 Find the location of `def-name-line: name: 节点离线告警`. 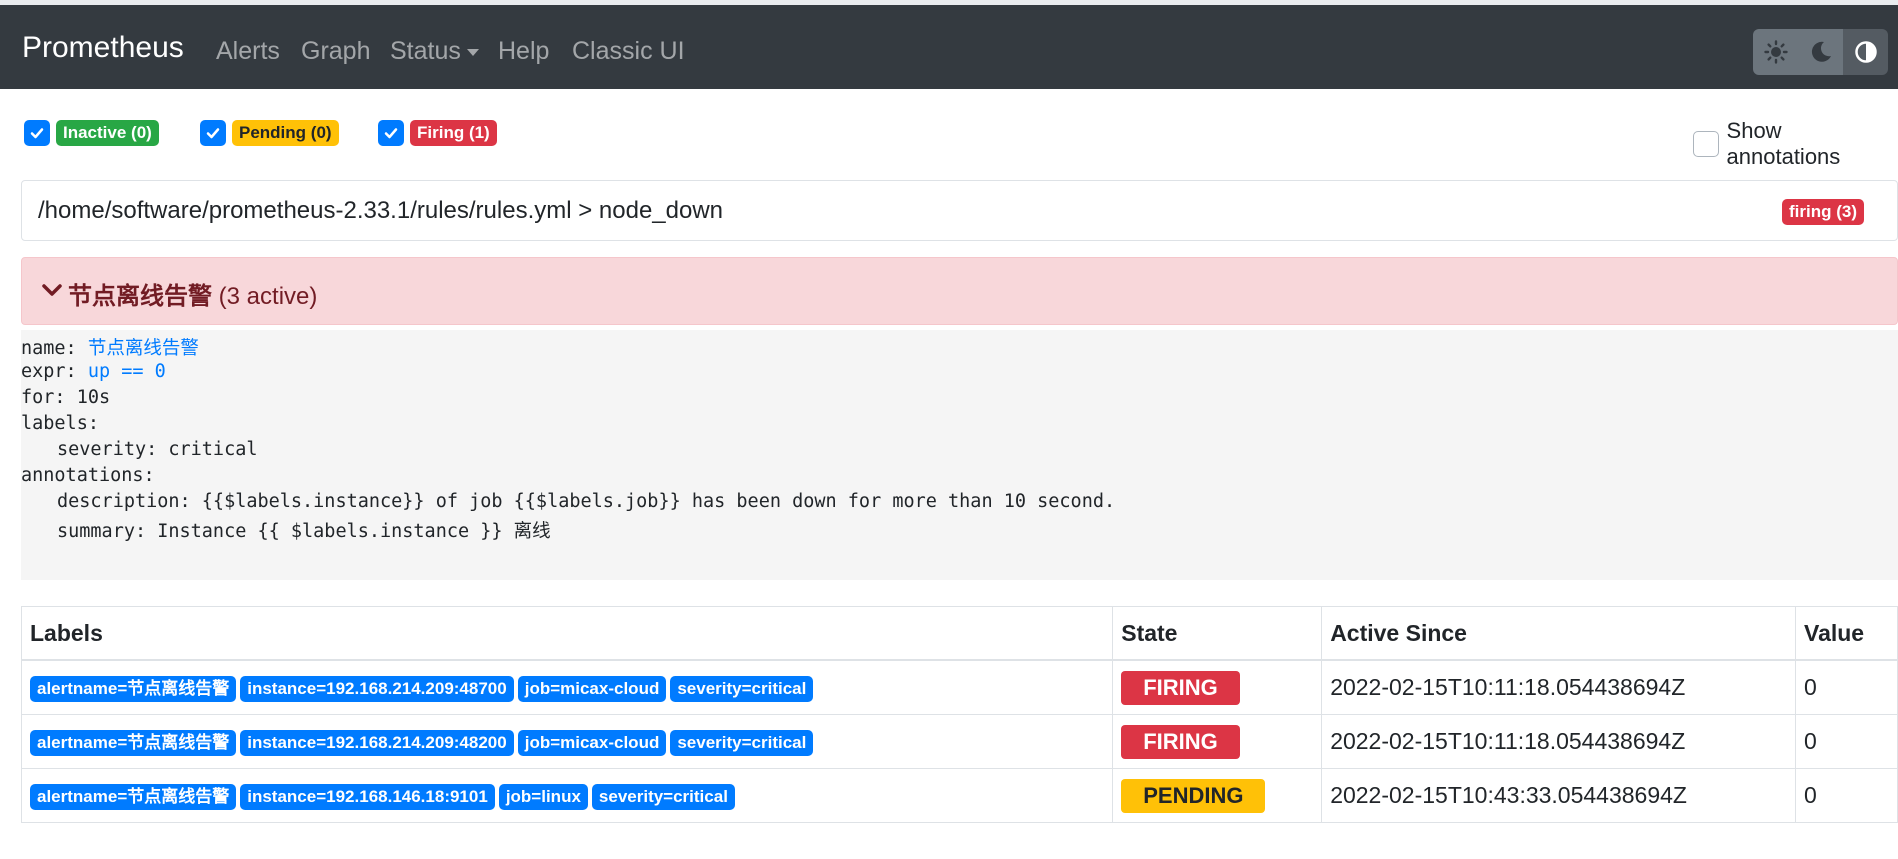

def-name-line: name: 节点离线告警 is located at coordinates (110, 347).